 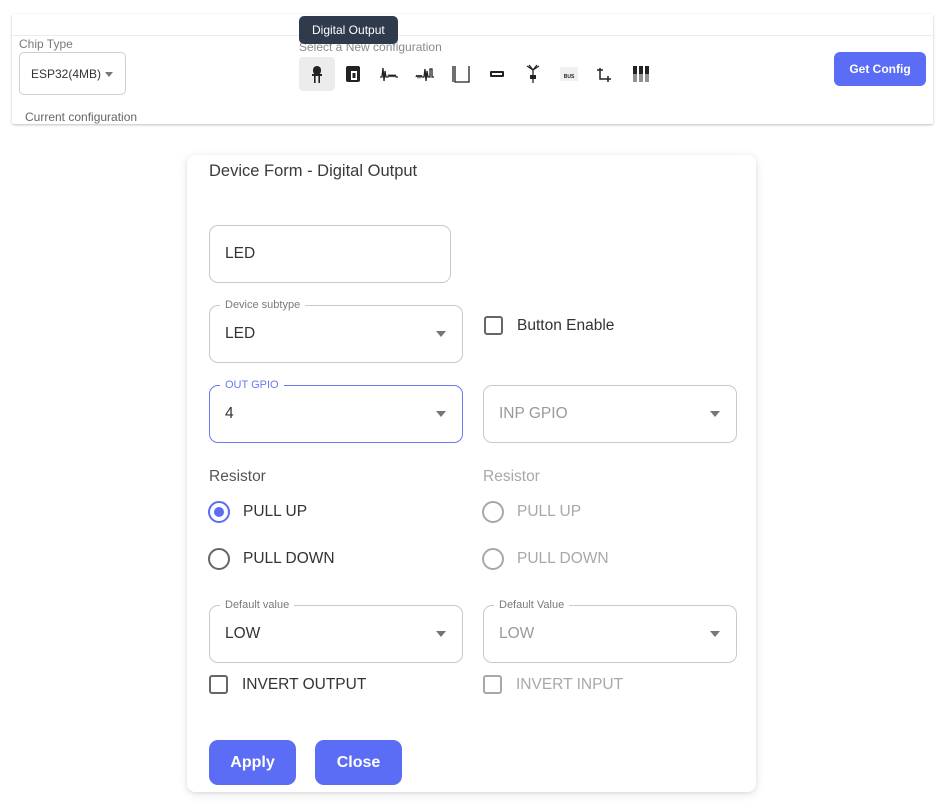 I want to click on device-type-icons: BUS, so click(x=479, y=74).